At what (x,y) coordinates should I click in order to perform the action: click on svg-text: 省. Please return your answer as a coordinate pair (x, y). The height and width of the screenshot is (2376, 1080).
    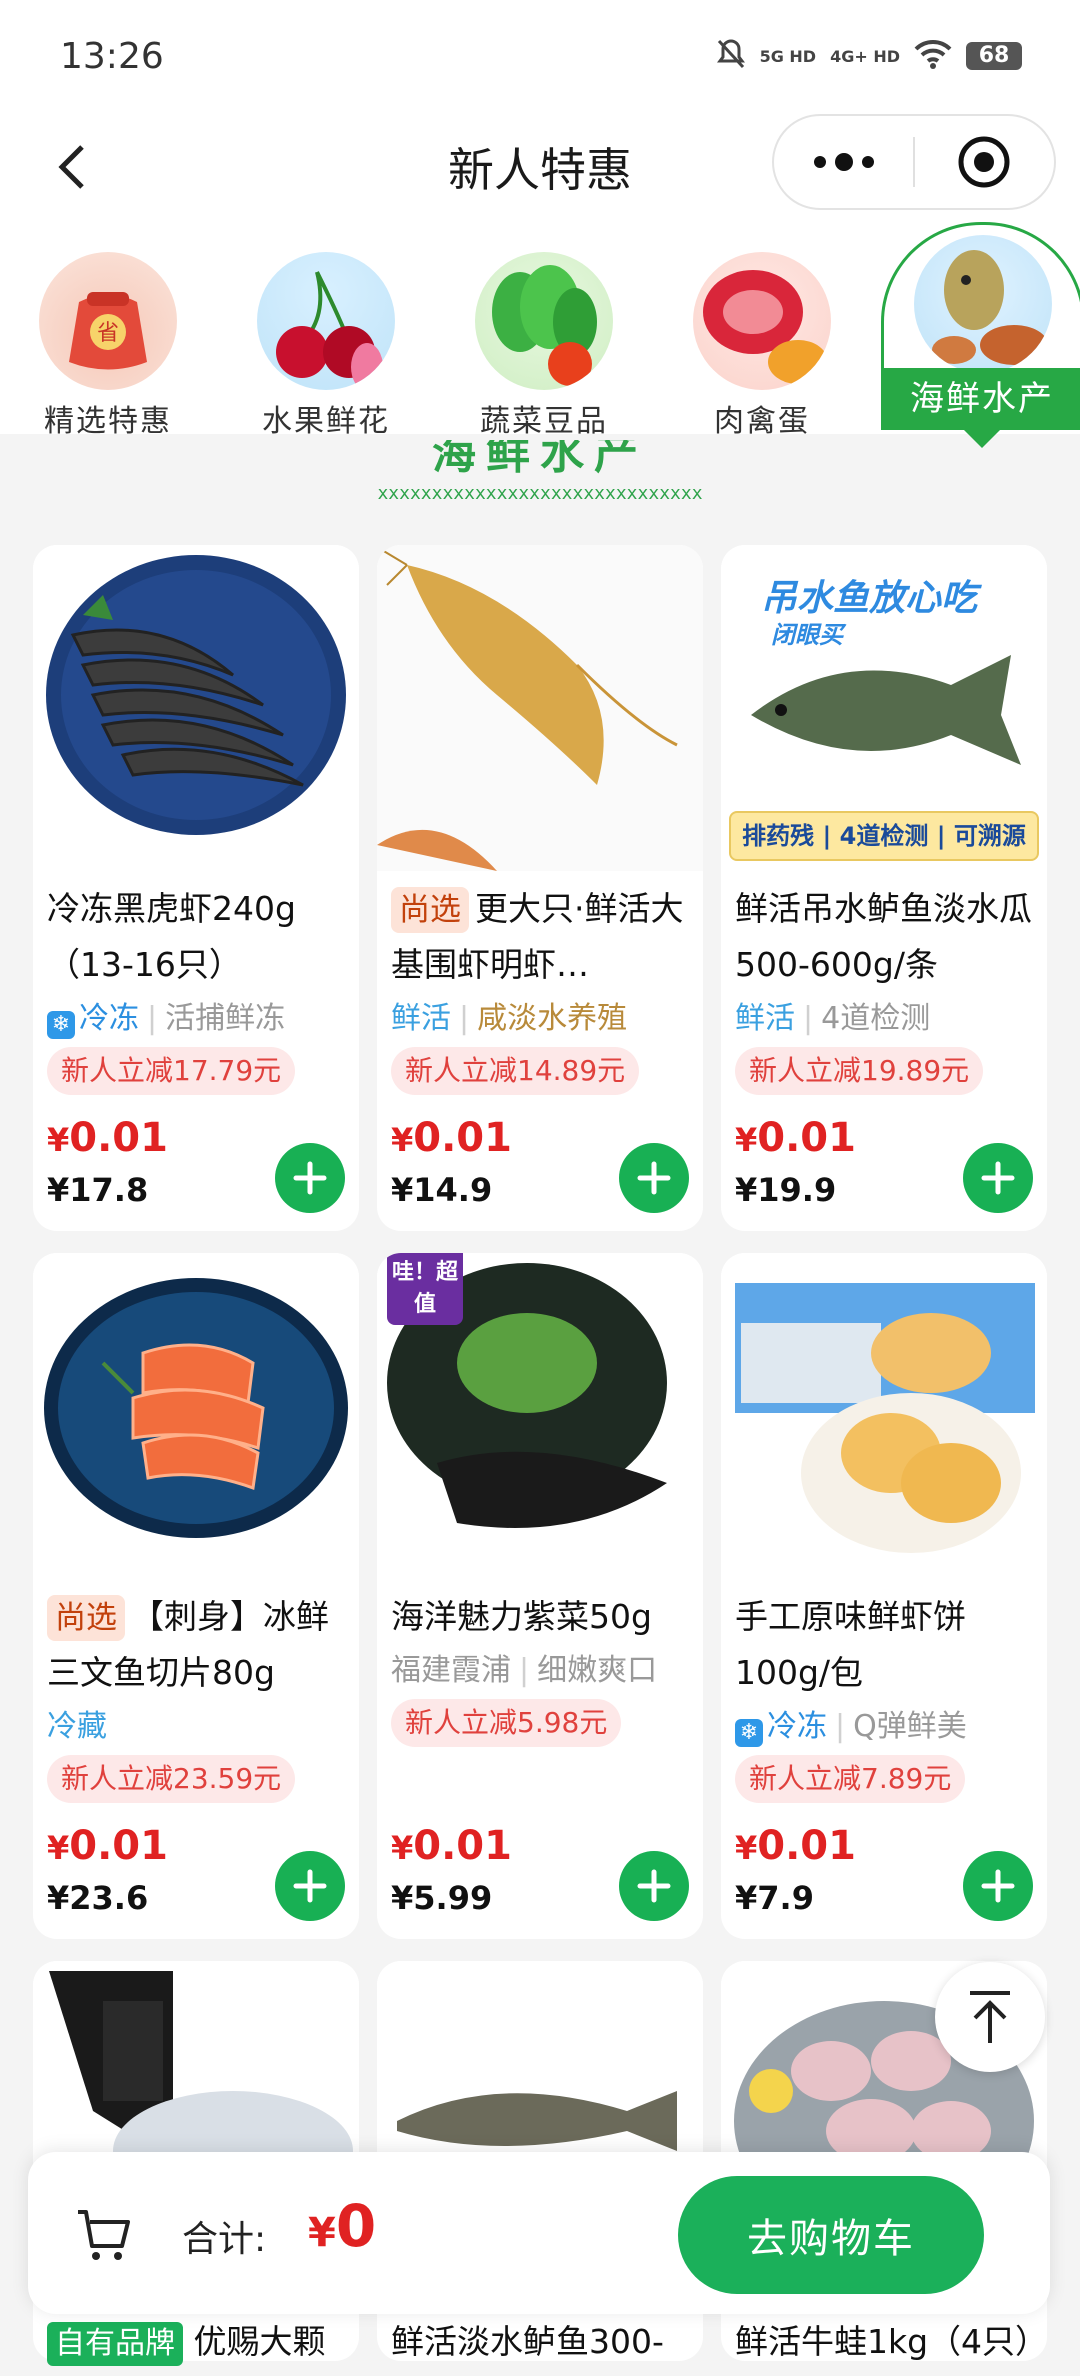
    Looking at the image, I should click on (108, 333).